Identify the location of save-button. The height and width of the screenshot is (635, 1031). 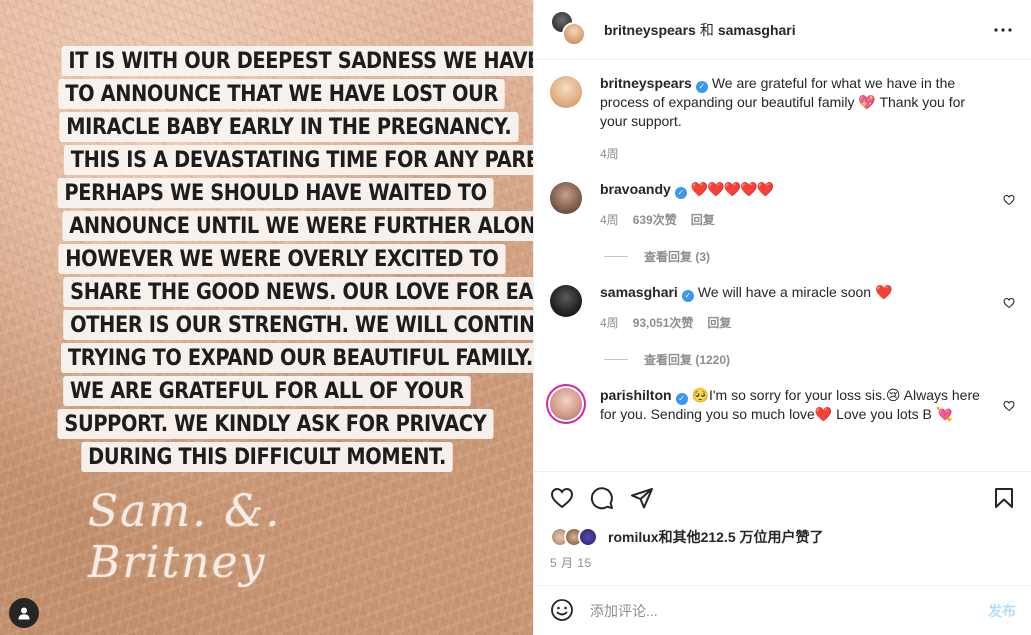
(1004, 498).